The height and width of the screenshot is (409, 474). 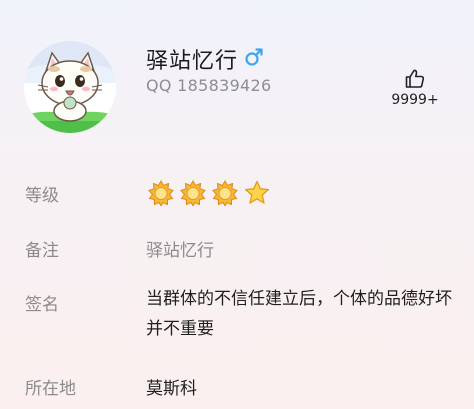 What do you see at coordinates (50, 389) in the screenshot?
I see `location-label: 所在地` at bounding box center [50, 389].